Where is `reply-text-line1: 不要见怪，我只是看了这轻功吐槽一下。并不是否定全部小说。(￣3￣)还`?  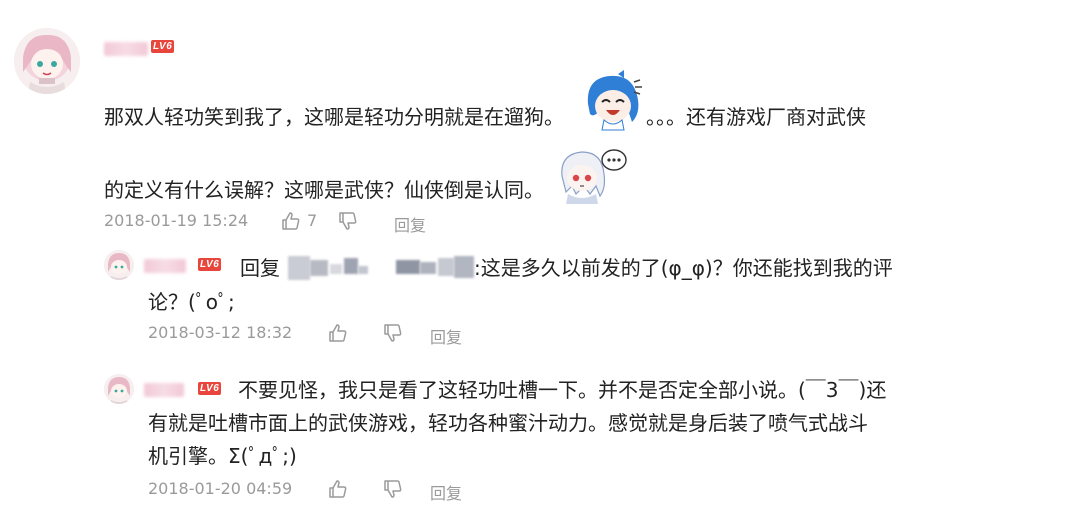 reply-text-line1: 不要见怪，我只是看了这轻功吐槽一下。并不是否定全部小说。(￣3￣)还 is located at coordinates (562, 390).